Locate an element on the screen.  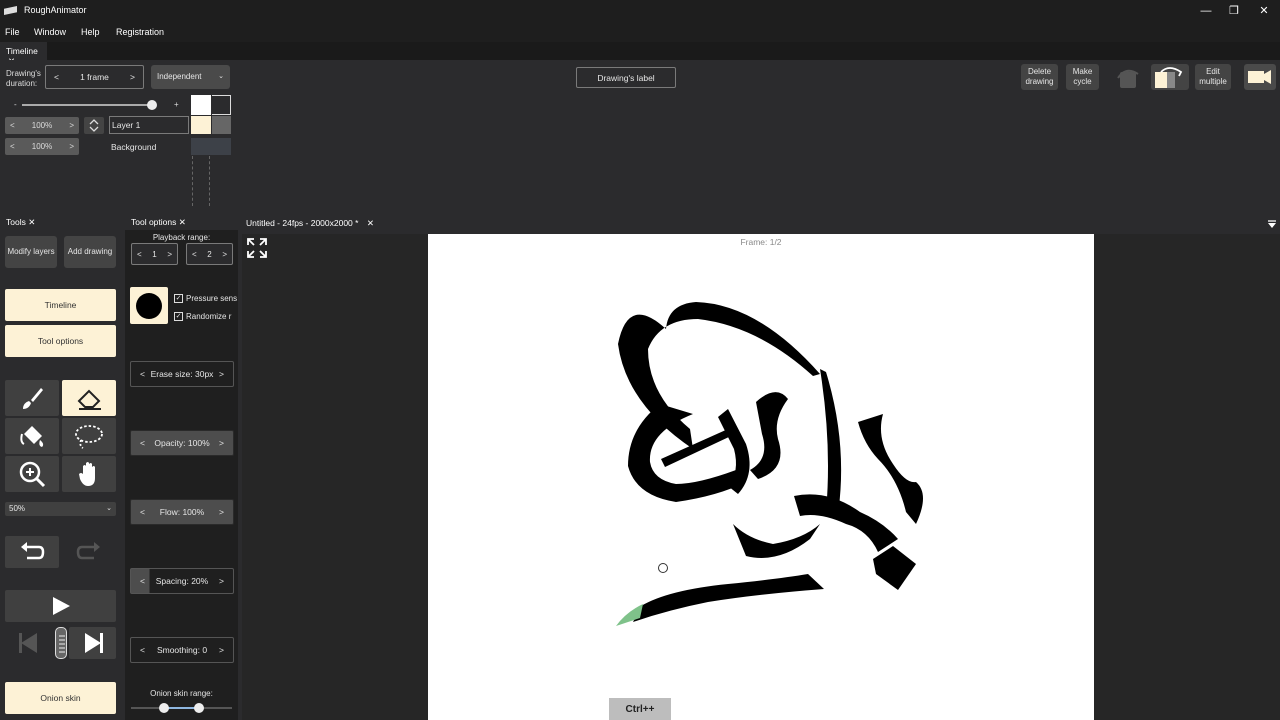
zoom-plus: + is located at coordinates (176, 105).